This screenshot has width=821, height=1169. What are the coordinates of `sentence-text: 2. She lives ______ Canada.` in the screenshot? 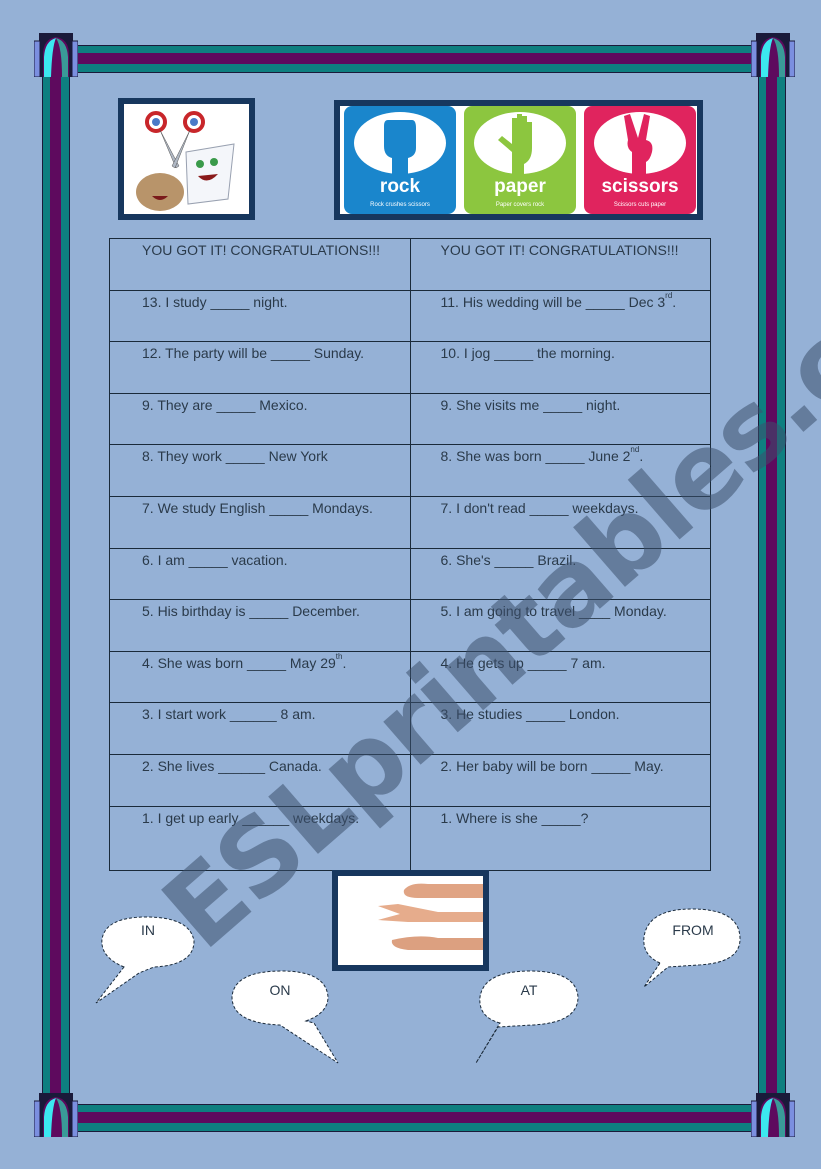 It's located at (232, 765).